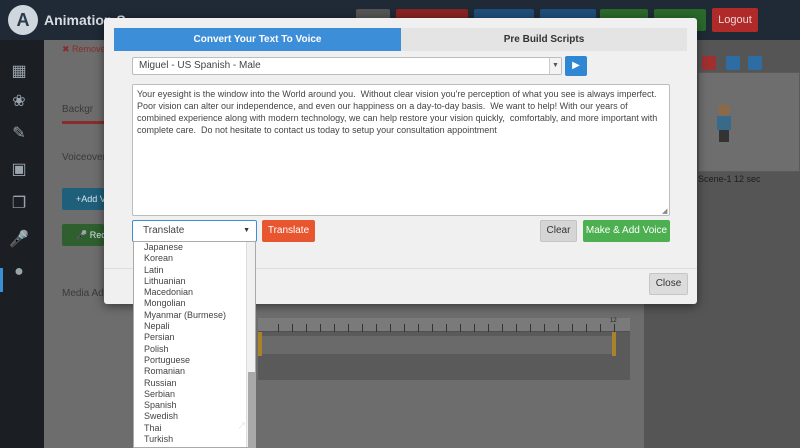  Describe the element at coordinates (444, 325) in the screenshot. I see `timeline-ruler: 12` at that location.